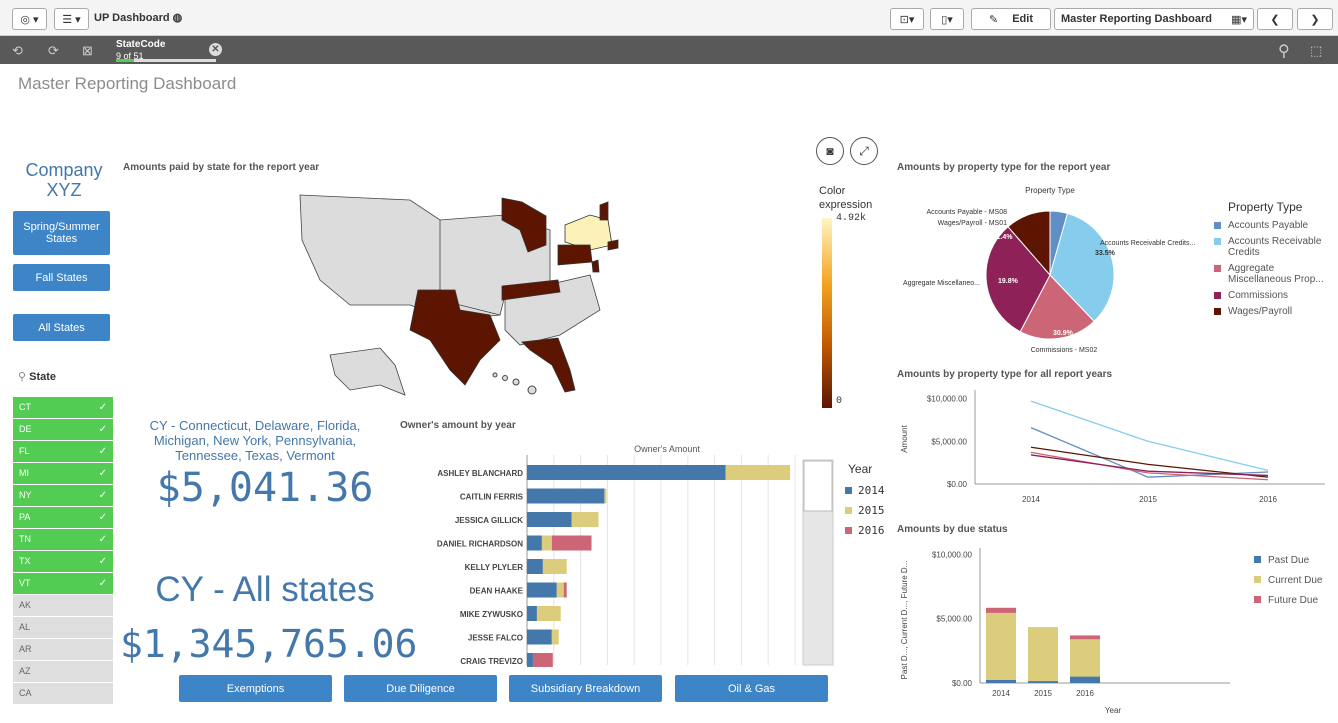 This screenshot has height=723, width=1338. What do you see at coordinates (830, 151) in the screenshot?
I see `snapshot-button: ◙` at bounding box center [830, 151].